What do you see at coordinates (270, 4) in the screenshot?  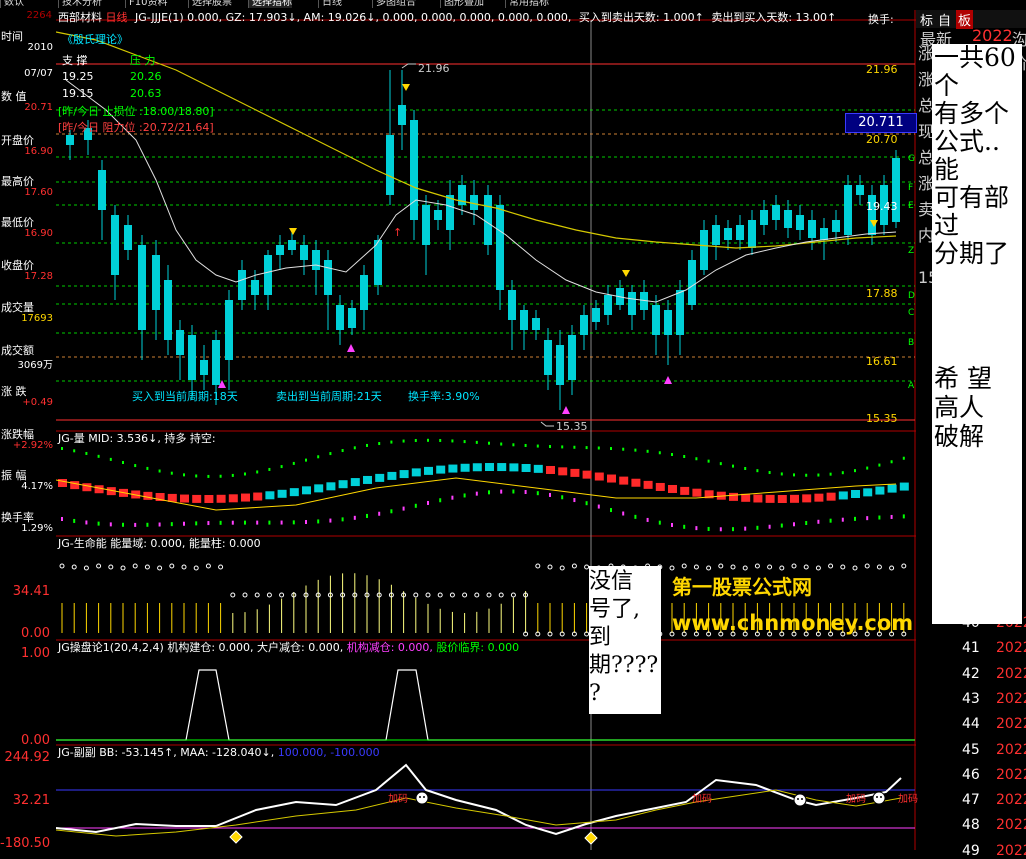 I see `menu-item-4: 选择指标` at bounding box center [270, 4].